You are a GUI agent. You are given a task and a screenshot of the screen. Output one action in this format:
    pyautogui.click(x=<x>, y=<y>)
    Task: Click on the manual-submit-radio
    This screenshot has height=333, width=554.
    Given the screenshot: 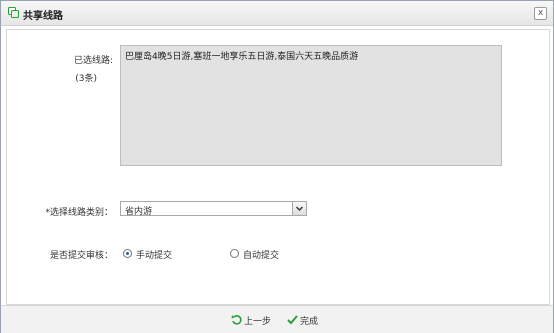 What is the action you would take?
    pyautogui.click(x=127, y=253)
    